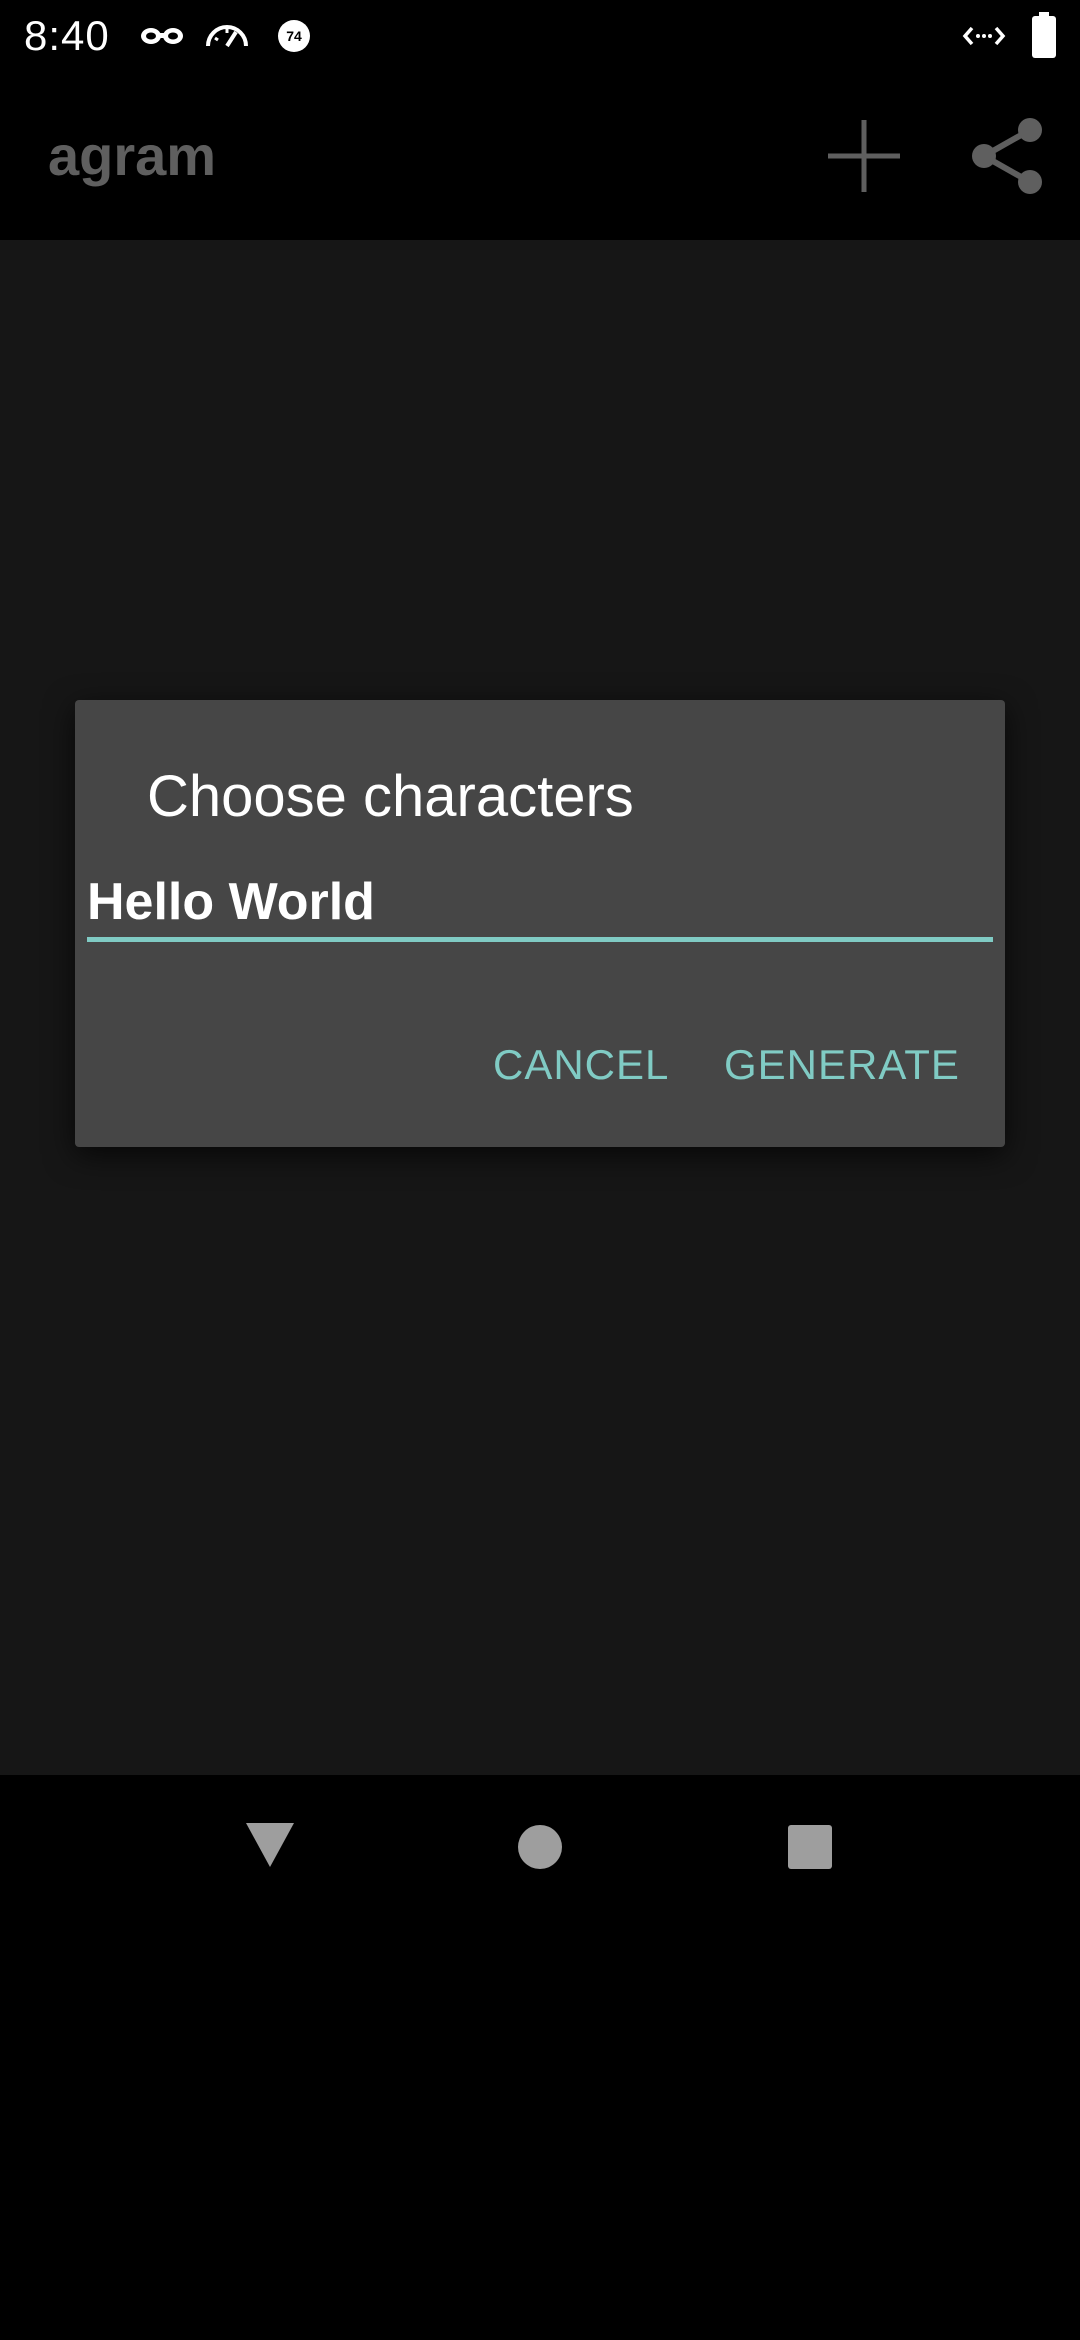  Describe the element at coordinates (540, 36) in the screenshot. I see `status-bar: 8:40 74` at that location.